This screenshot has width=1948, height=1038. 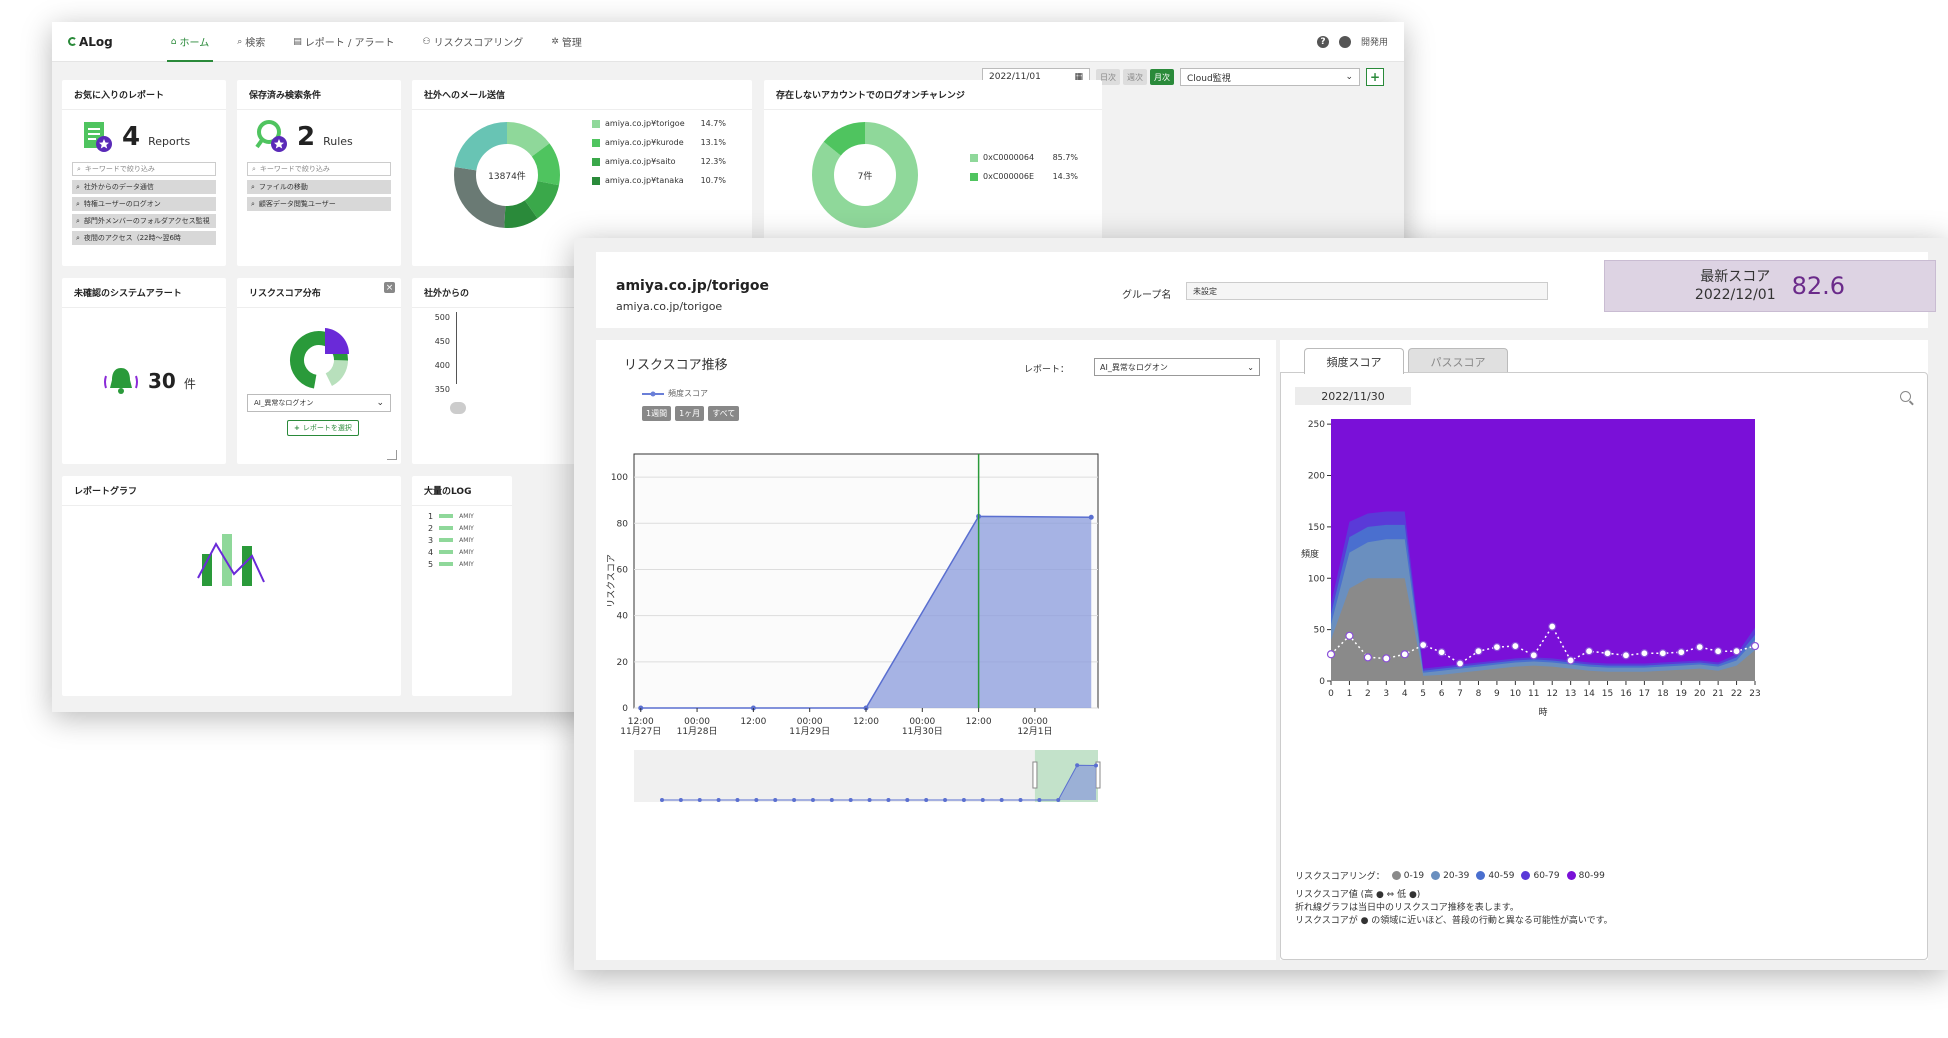 I want to click on x-tick-label: 00:00, so click(x=697, y=722).